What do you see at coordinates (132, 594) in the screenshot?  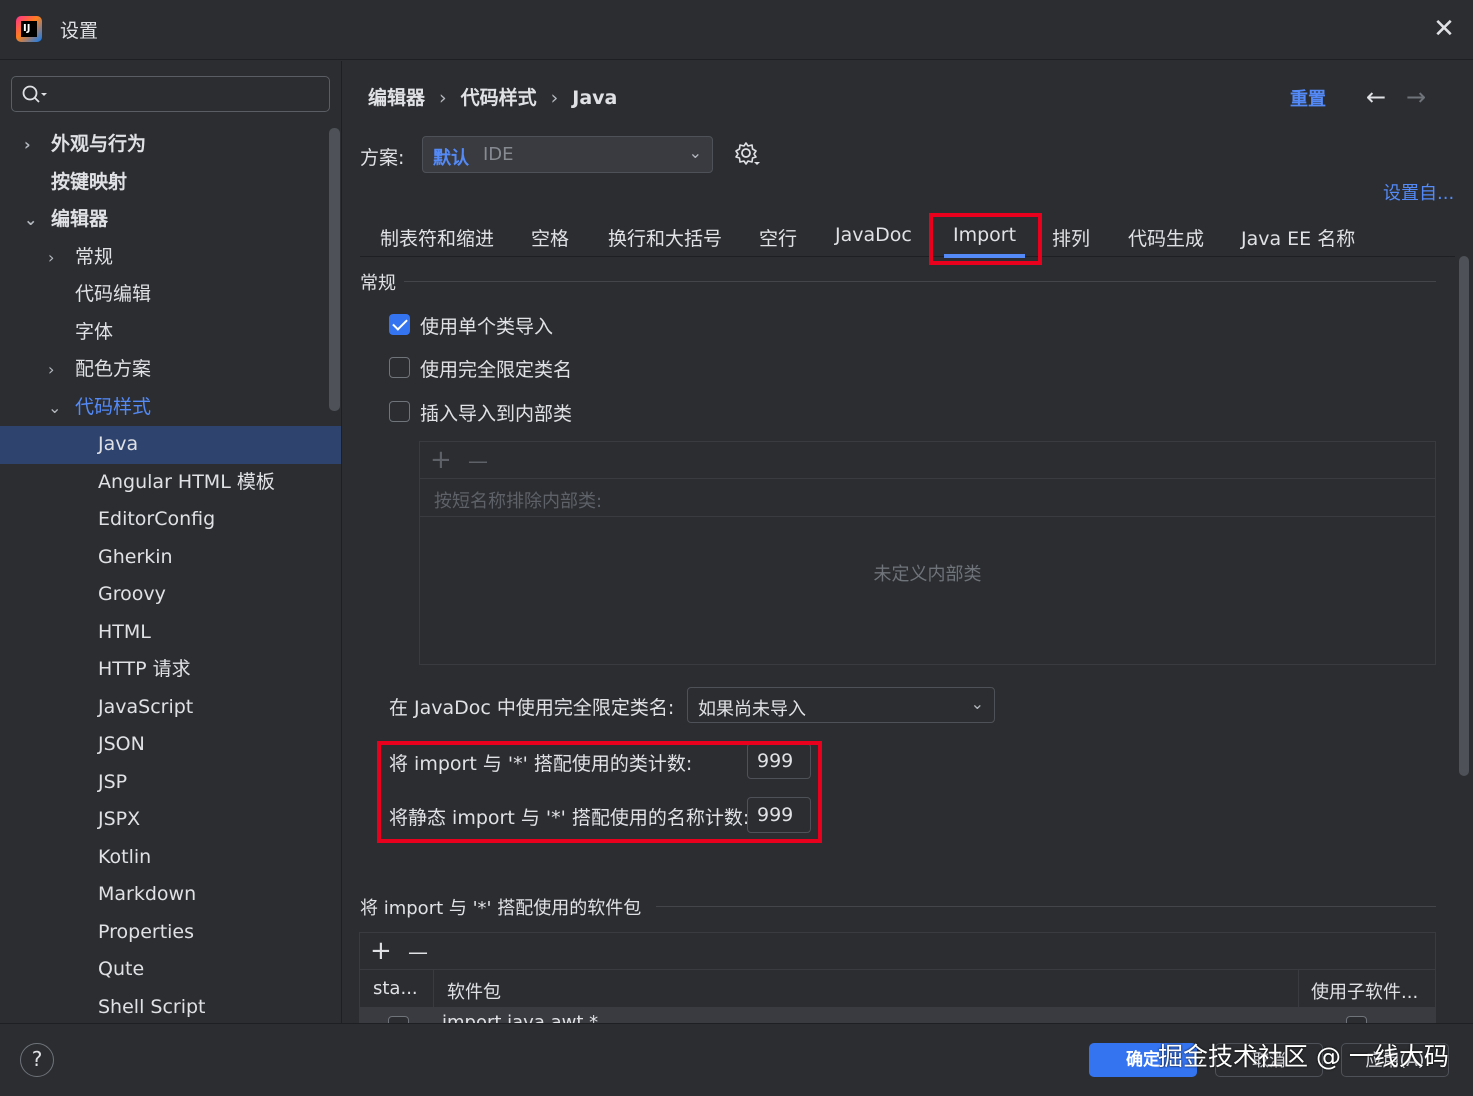 I see `sidebar-item-label: Groovy` at bounding box center [132, 594].